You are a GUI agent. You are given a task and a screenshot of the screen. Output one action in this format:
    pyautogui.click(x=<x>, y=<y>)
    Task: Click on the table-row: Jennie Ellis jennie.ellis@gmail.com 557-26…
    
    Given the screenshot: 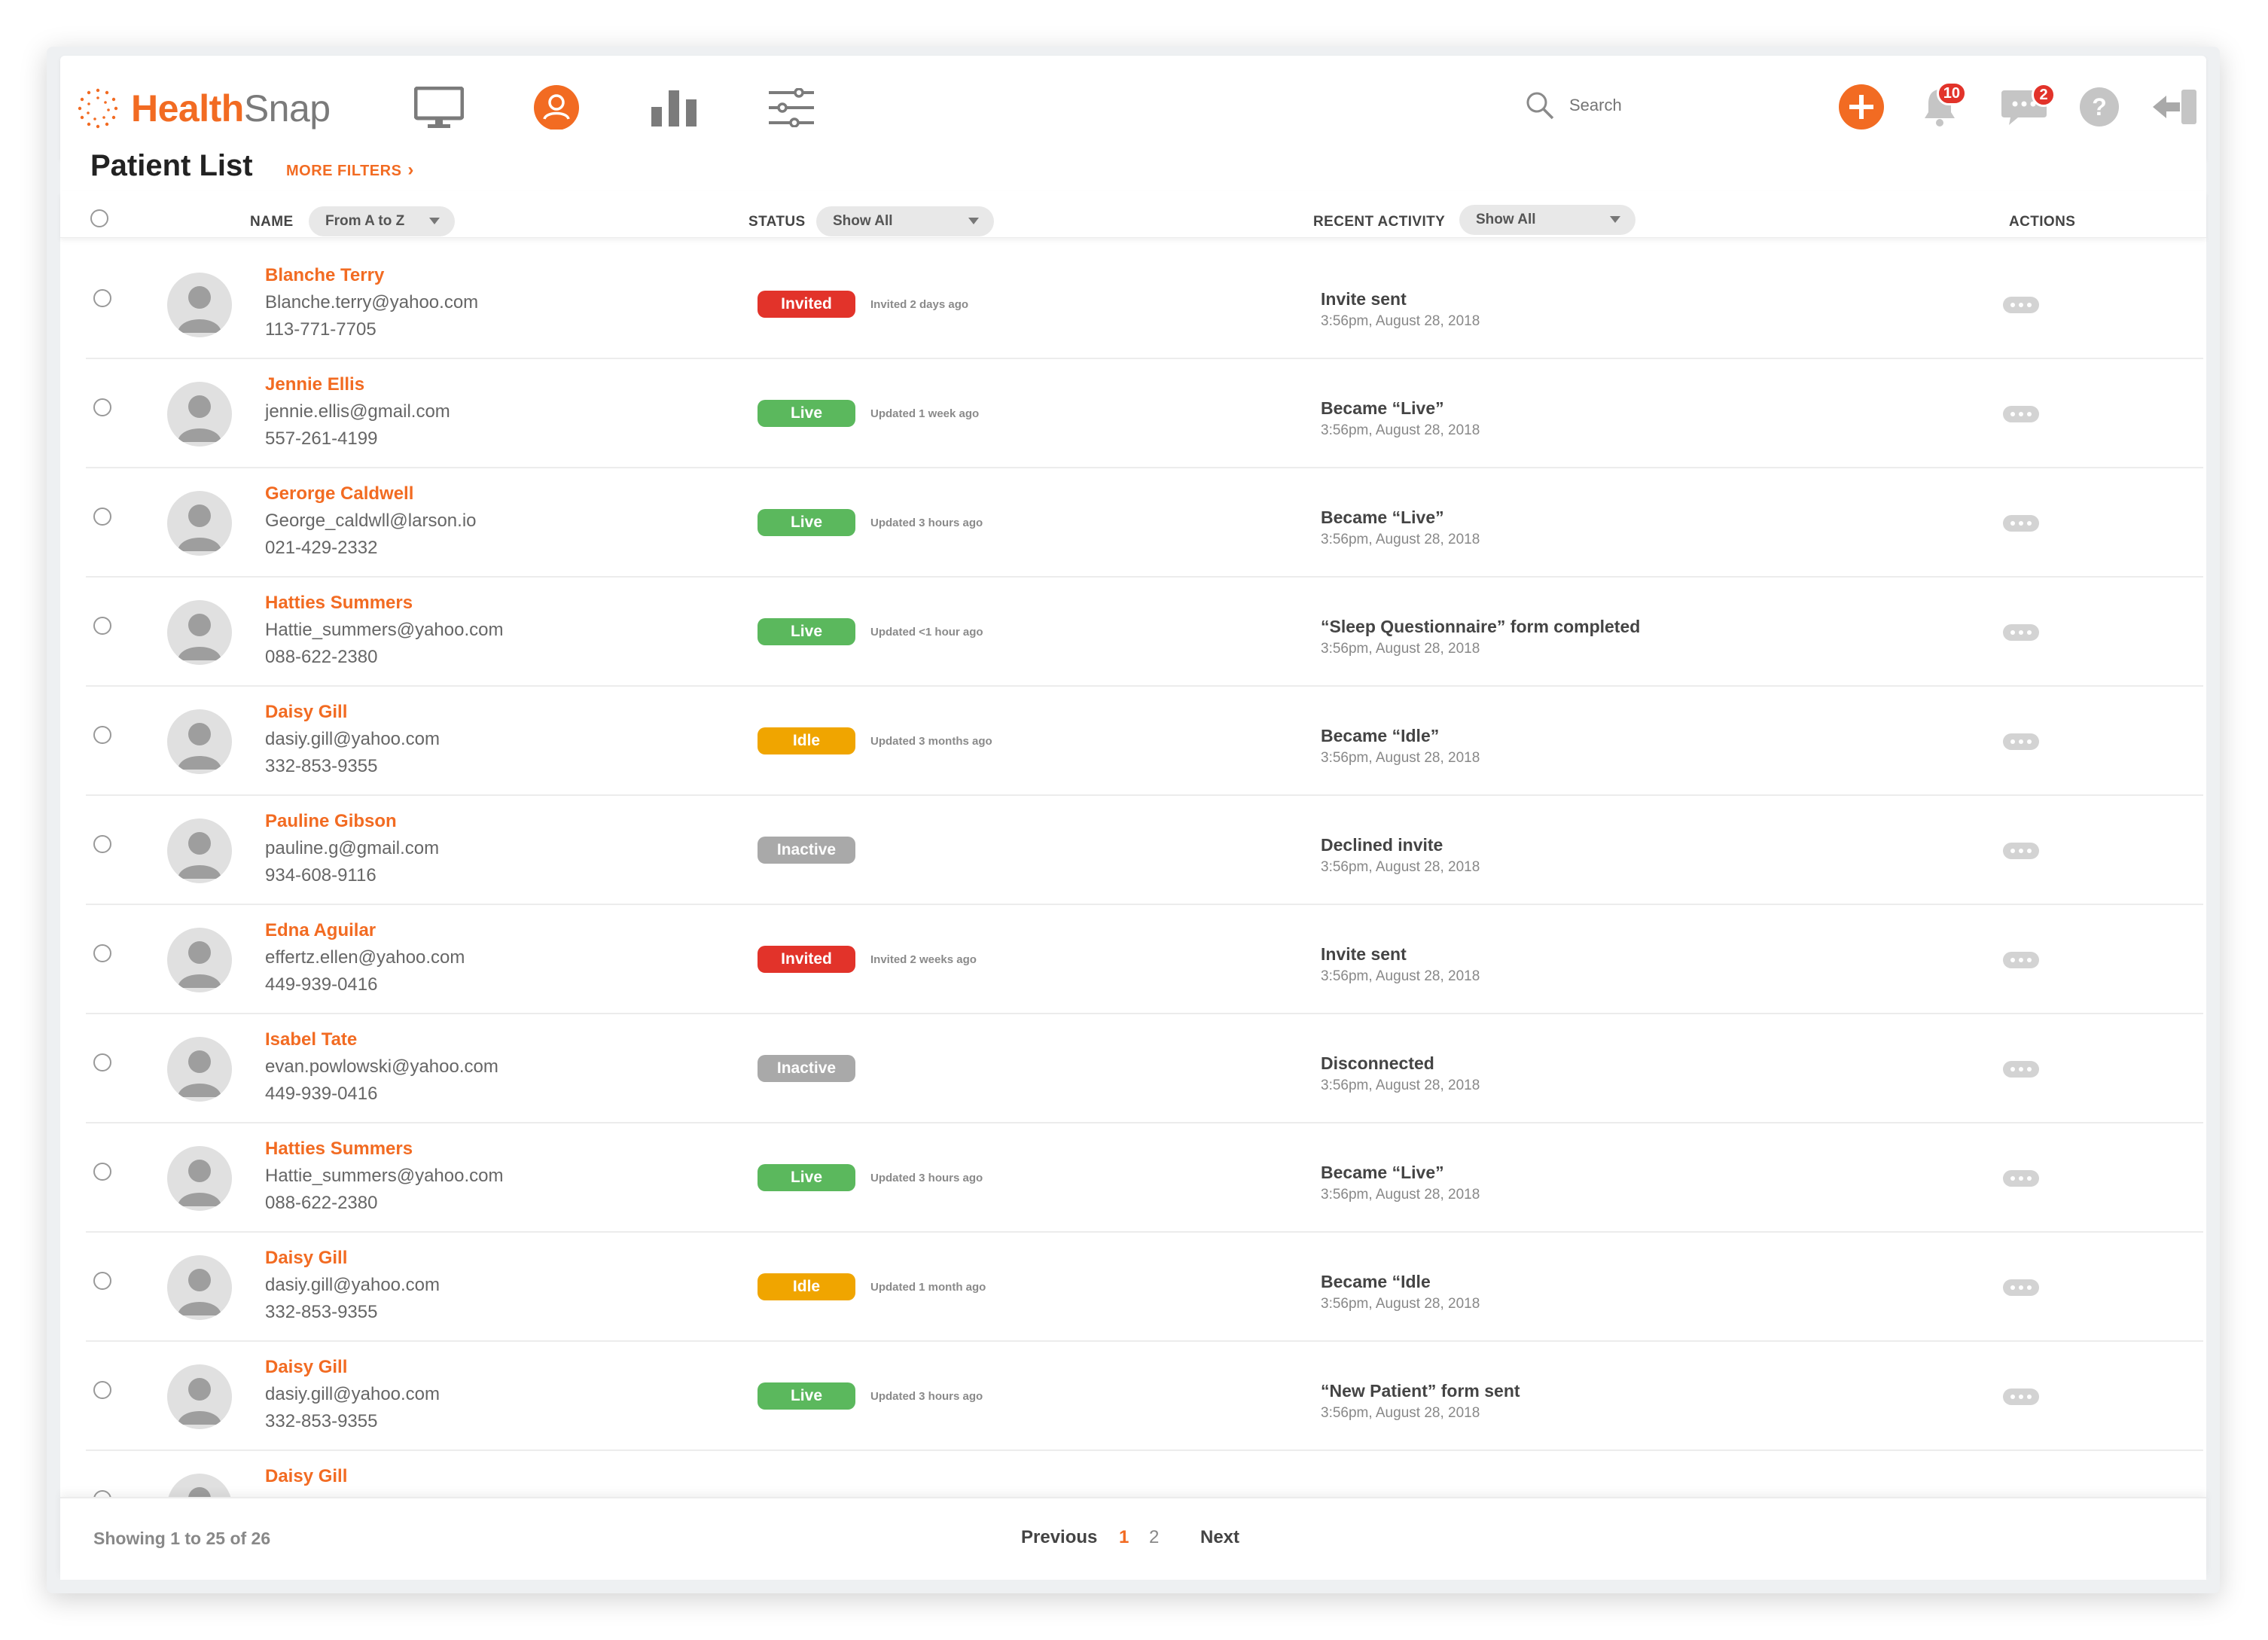 What is the action you would take?
    pyautogui.click(x=1144, y=413)
    